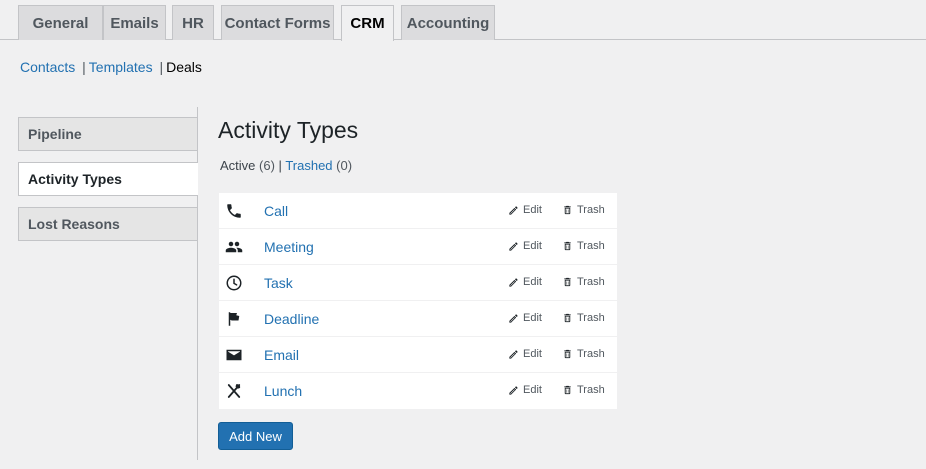 This screenshot has height=469, width=926. What do you see at coordinates (448, 22) in the screenshot?
I see `tab-accounting: Accounting` at bounding box center [448, 22].